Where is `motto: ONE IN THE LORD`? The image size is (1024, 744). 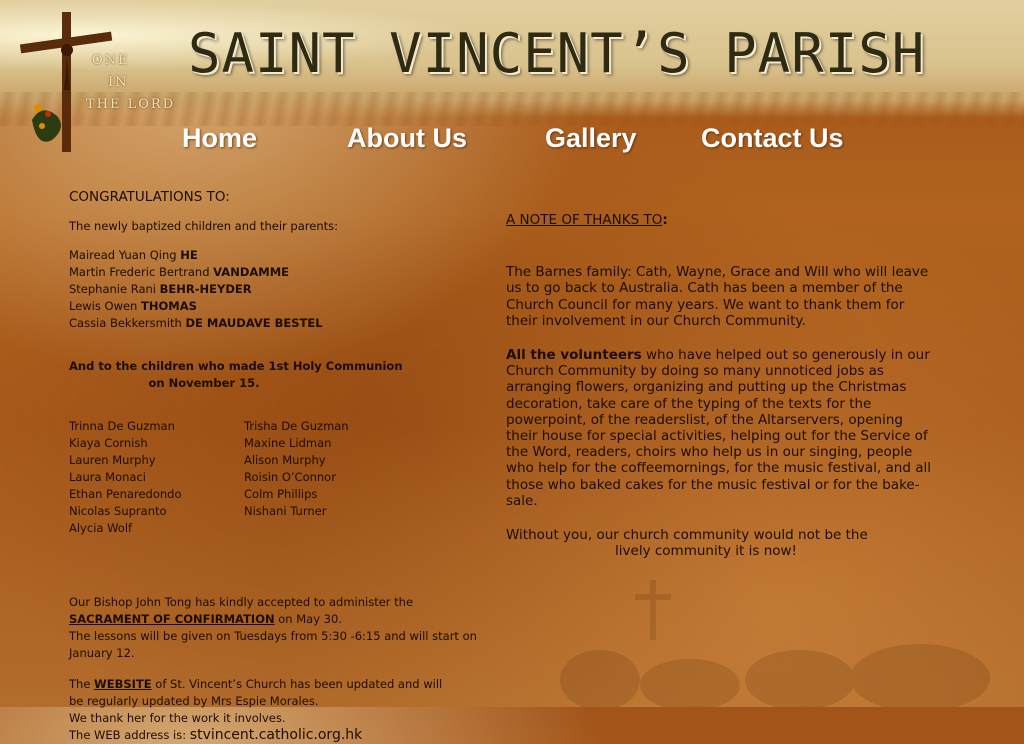
motto: ONE IN THE LORD is located at coordinates (130, 83).